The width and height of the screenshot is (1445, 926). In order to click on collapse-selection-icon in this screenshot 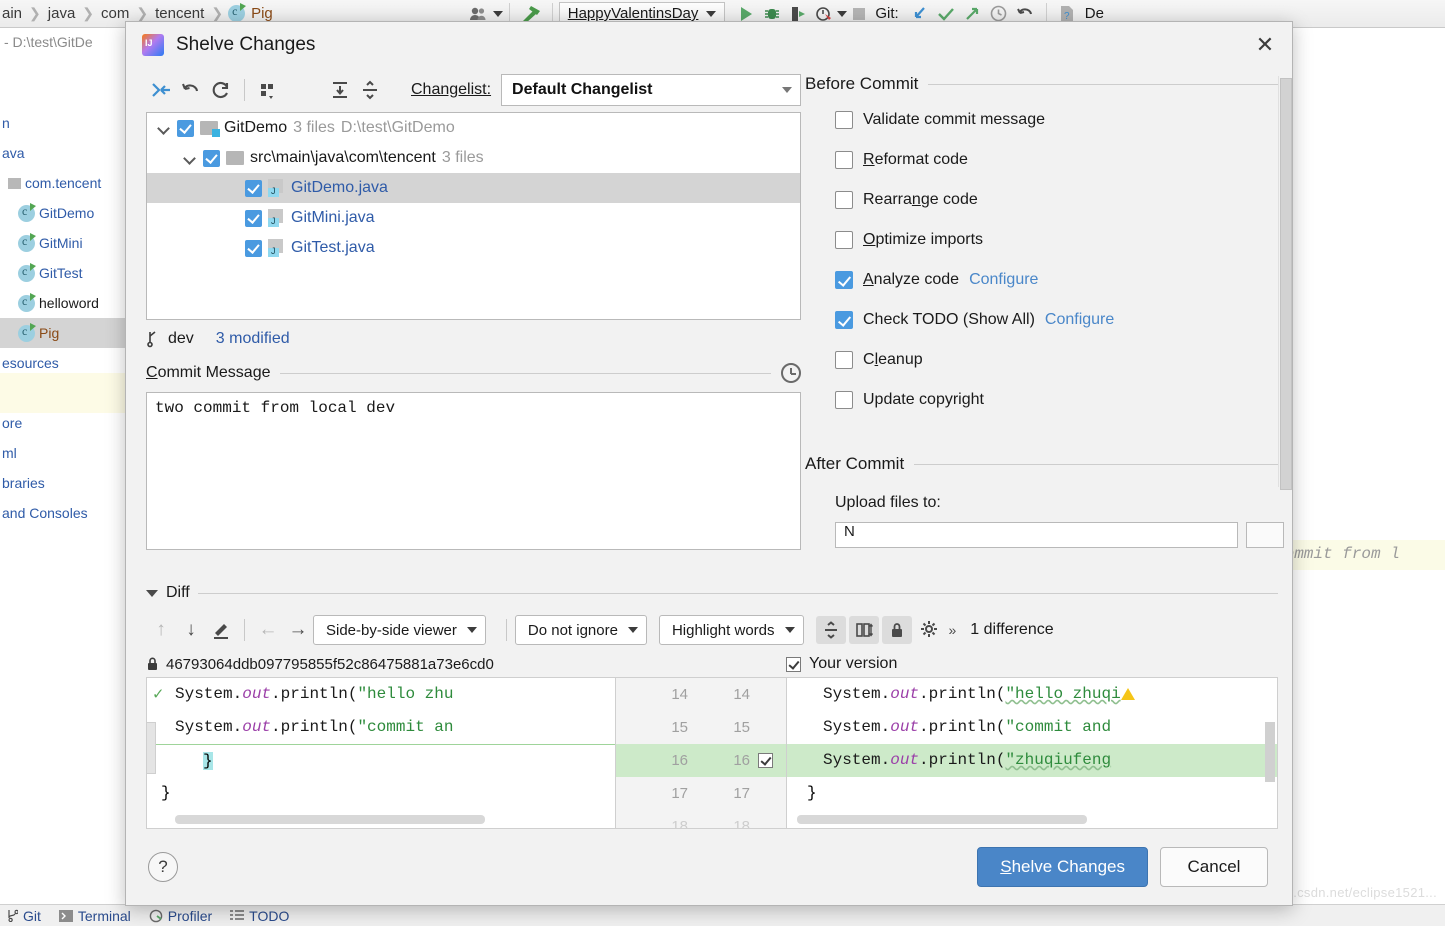, I will do `click(161, 90)`.